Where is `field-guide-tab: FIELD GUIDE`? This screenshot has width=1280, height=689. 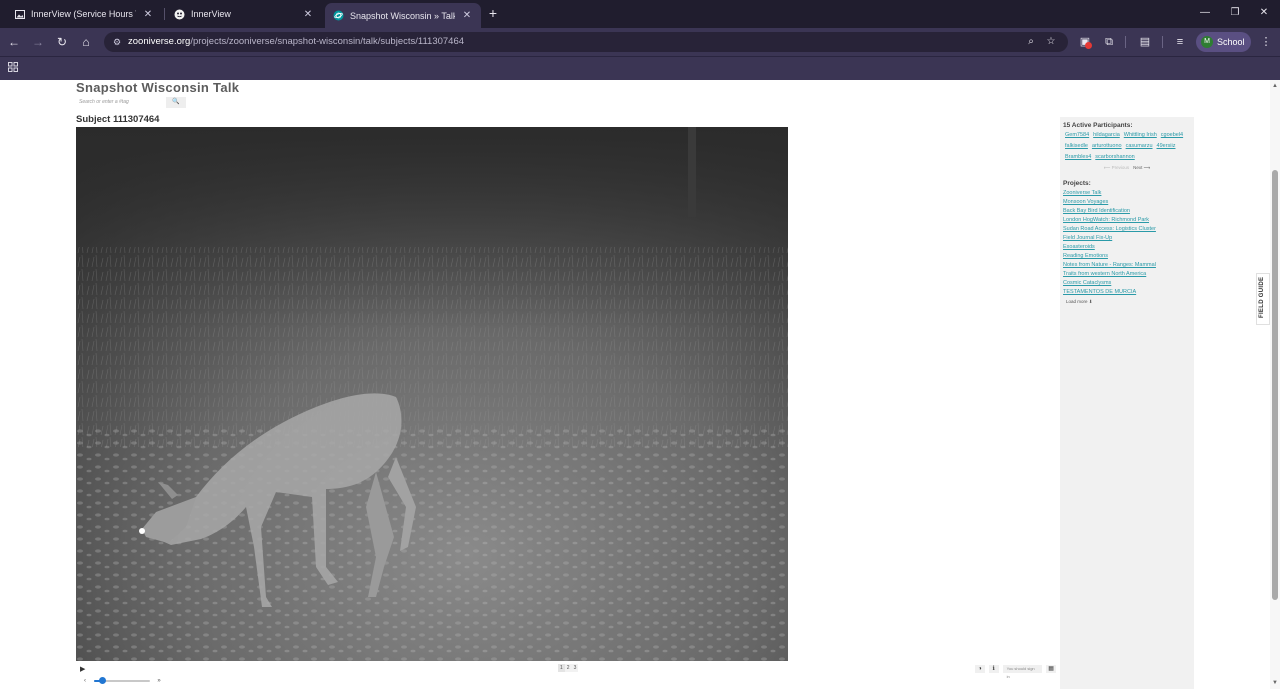
field-guide-tab: FIELD GUIDE is located at coordinates (1263, 299).